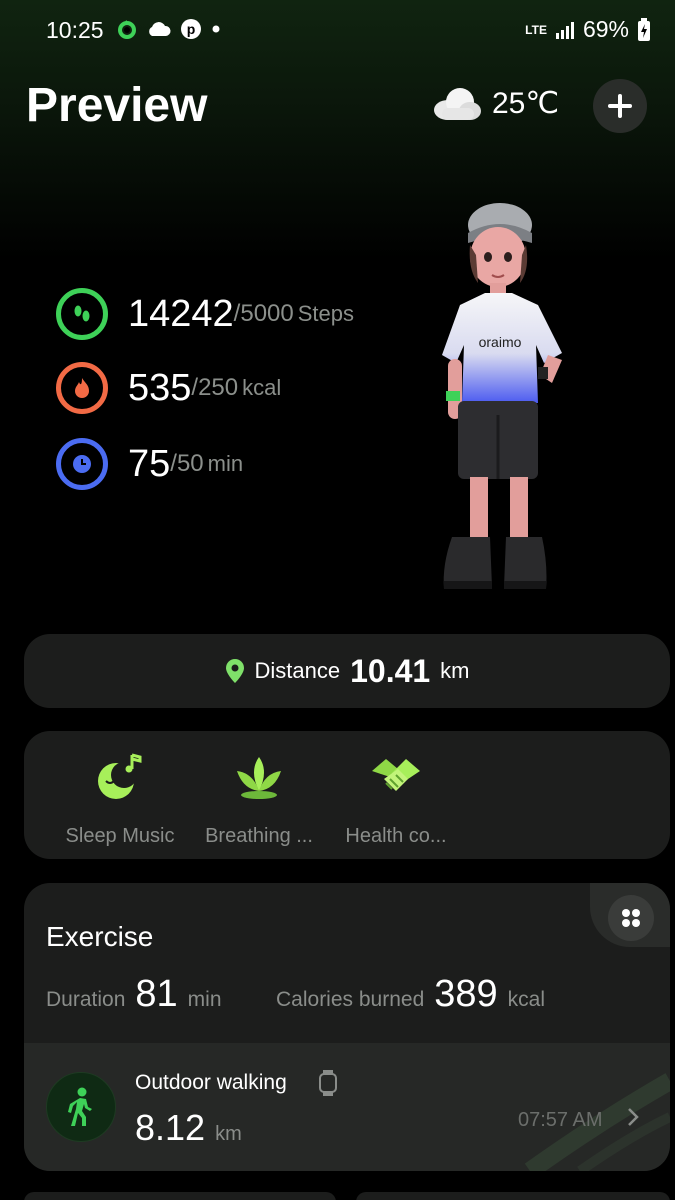 The height and width of the screenshot is (1200, 675). What do you see at coordinates (455, 670) in the screenshot?
I see `distance-unit: km` at bounding box center [455, 670].